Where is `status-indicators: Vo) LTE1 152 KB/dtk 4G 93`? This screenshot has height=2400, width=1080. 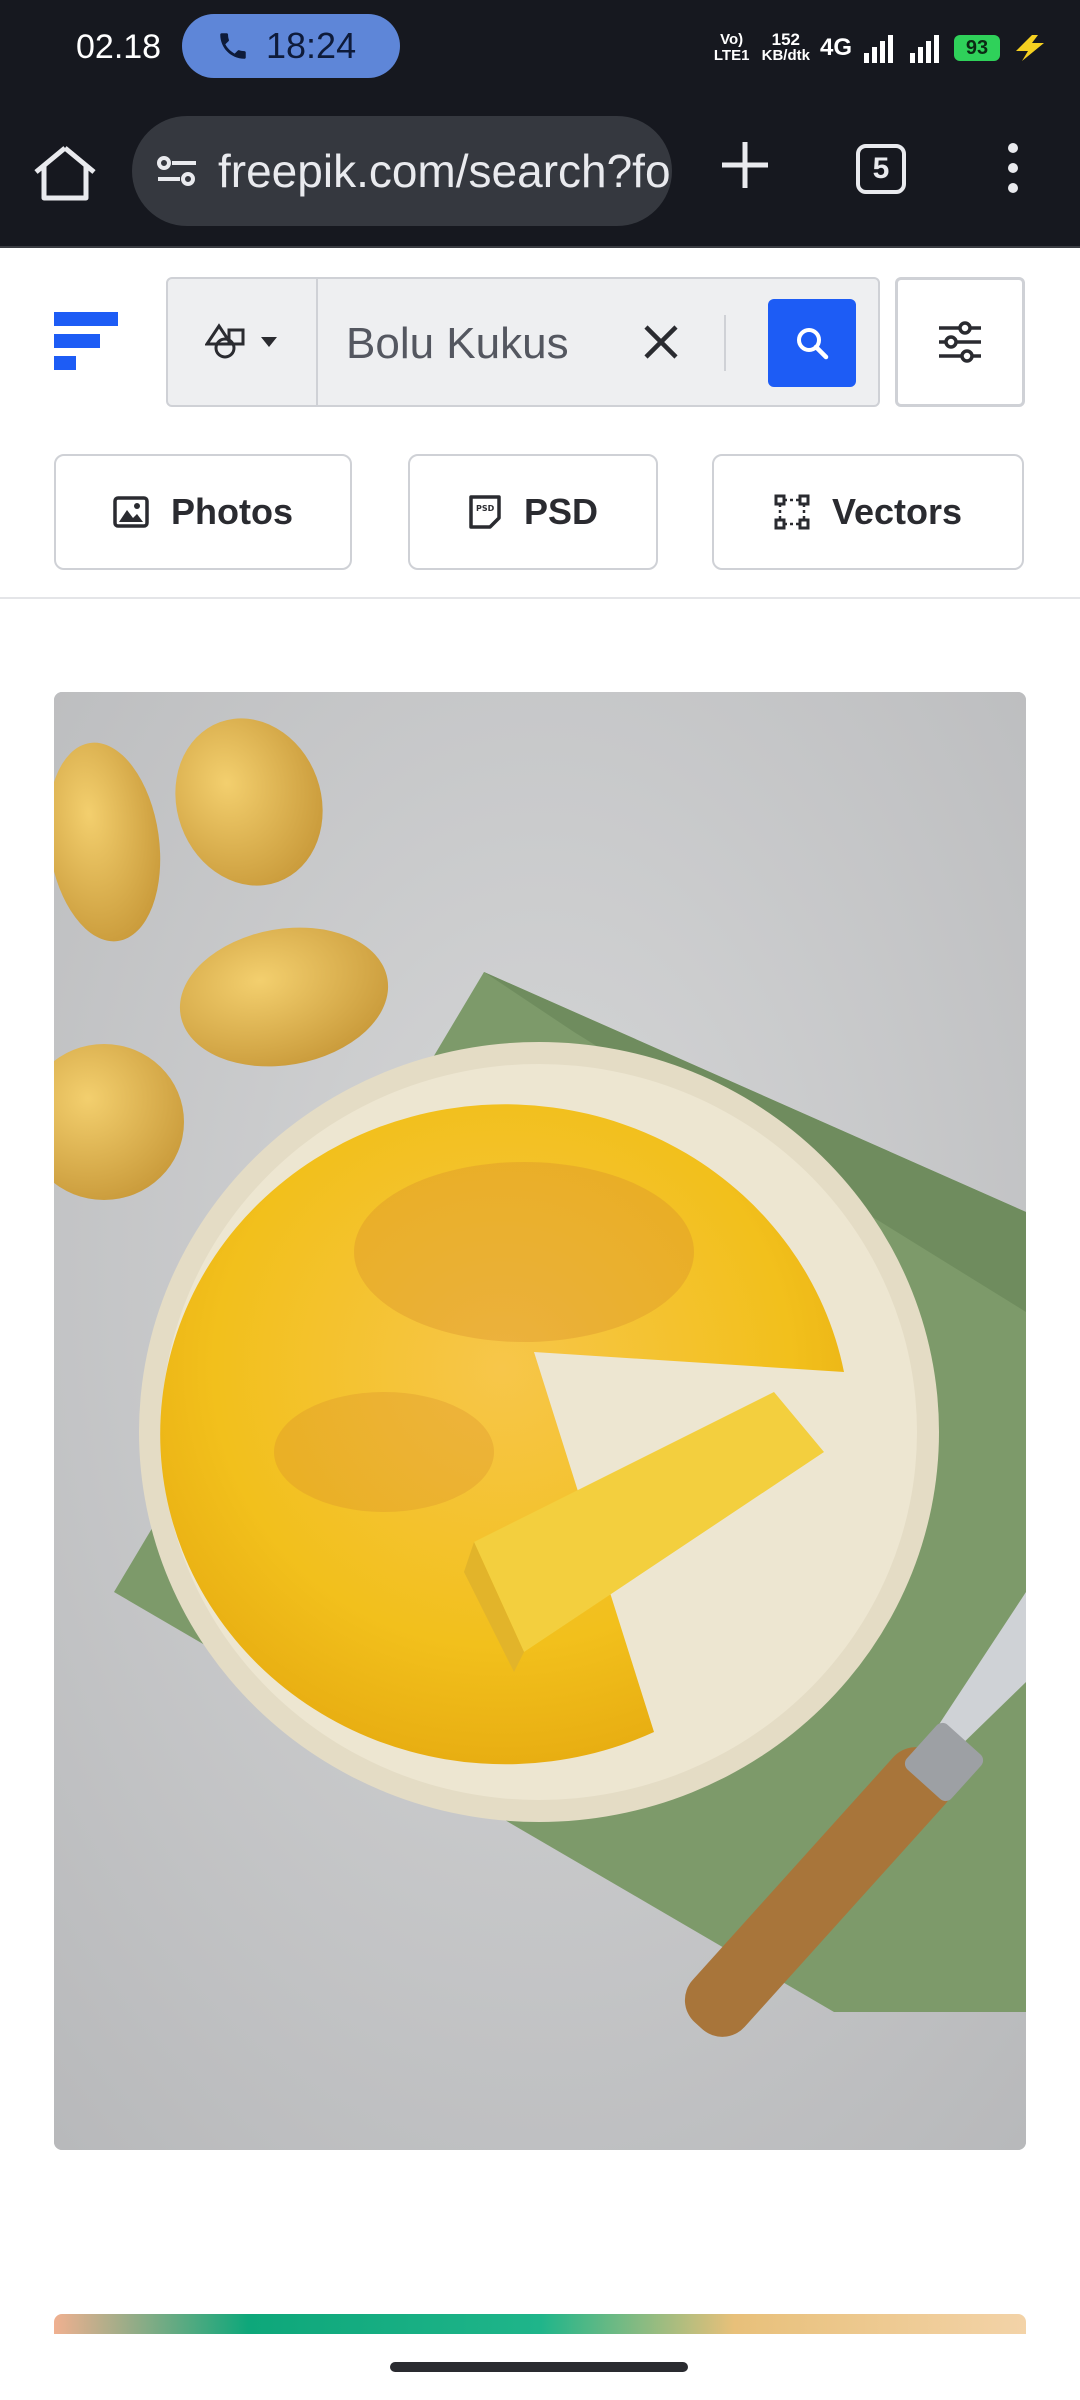
status-indicators: Vo) LTE1 152 KB/dtk 4G 93 is located at coordinates (881, 48).